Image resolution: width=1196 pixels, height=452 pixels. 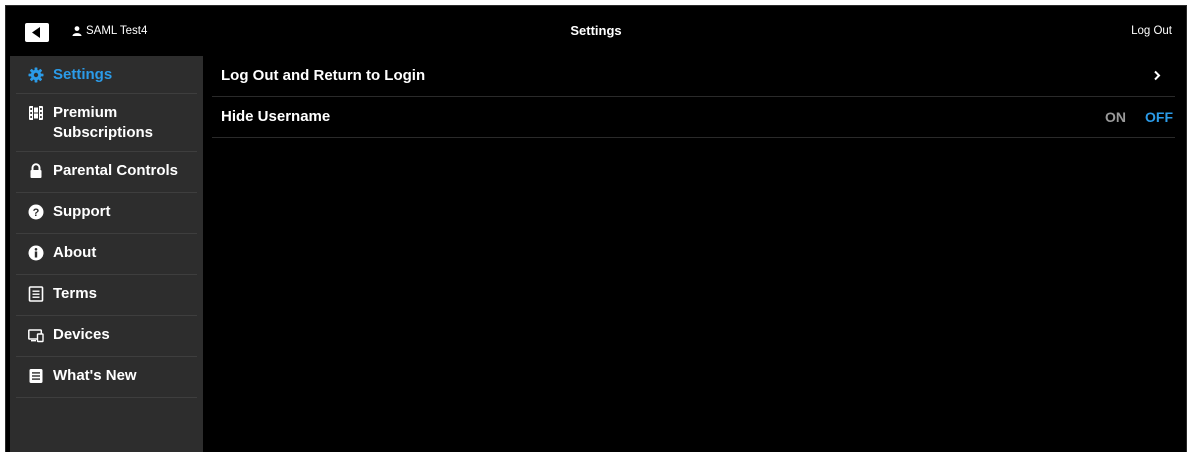 What do you see at coordinates (36, 294) in the screenshot?
I see `document-icon` at bounding box center [36, 294].